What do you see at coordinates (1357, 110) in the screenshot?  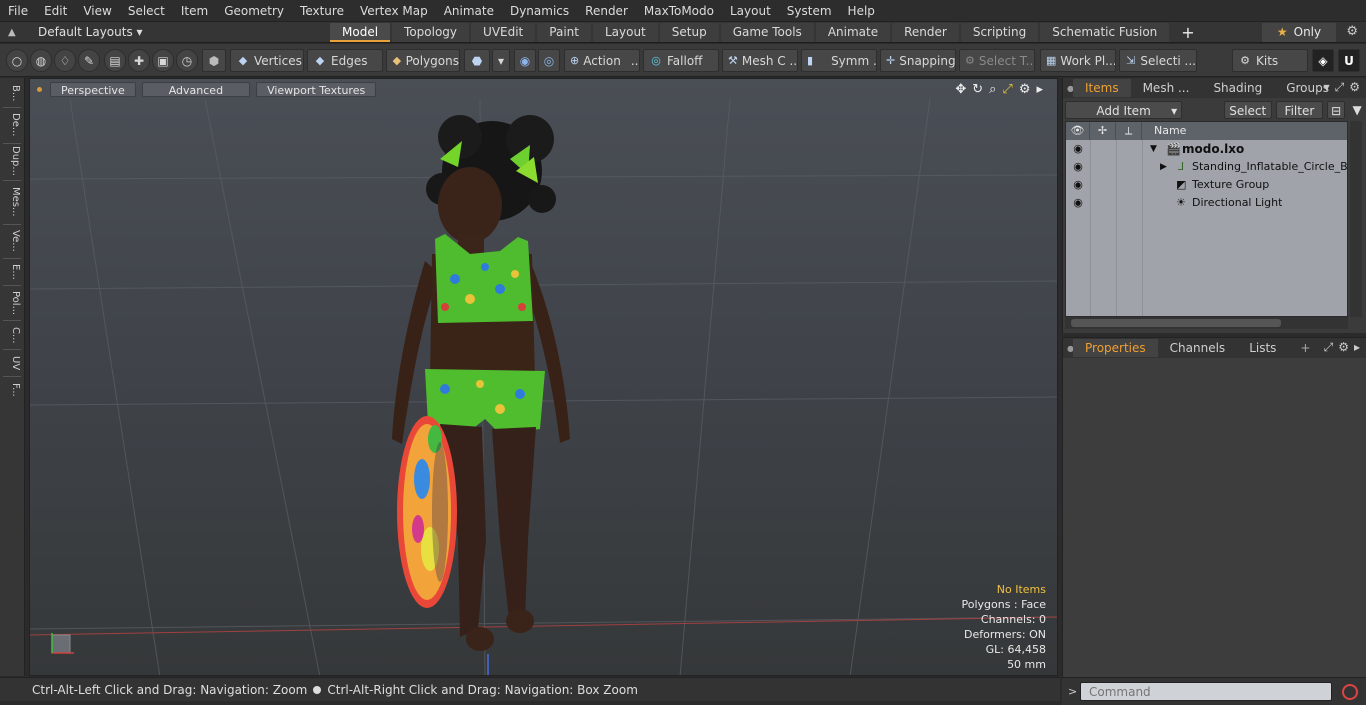 I see `funnel-icon: ▼` at bounding box center [1357, 110].